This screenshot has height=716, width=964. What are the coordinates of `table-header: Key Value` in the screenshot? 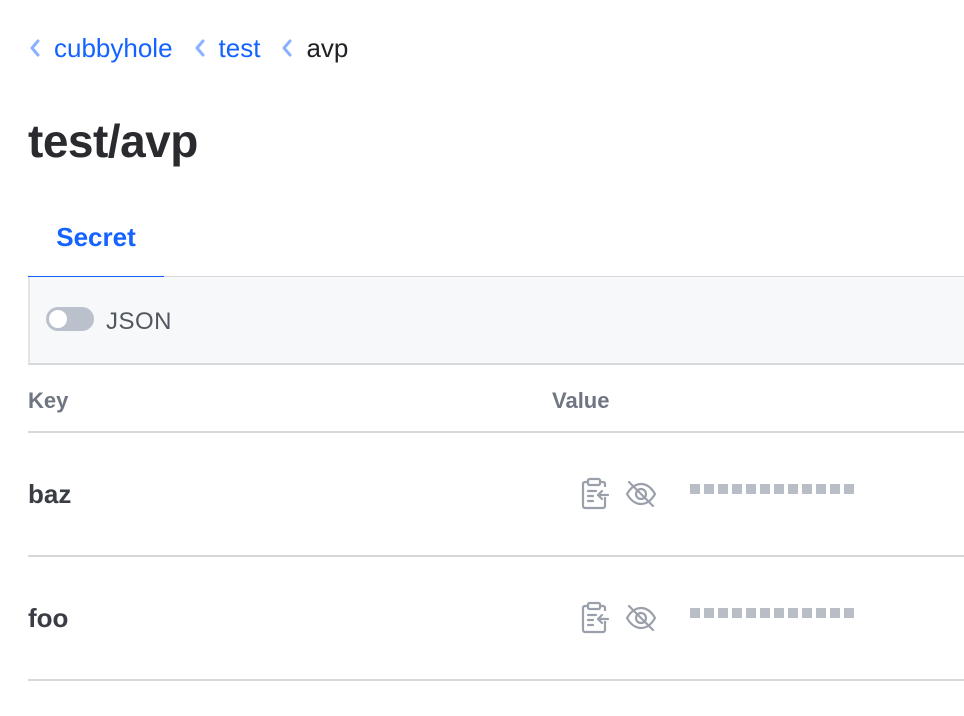 It's located at (496, 400).